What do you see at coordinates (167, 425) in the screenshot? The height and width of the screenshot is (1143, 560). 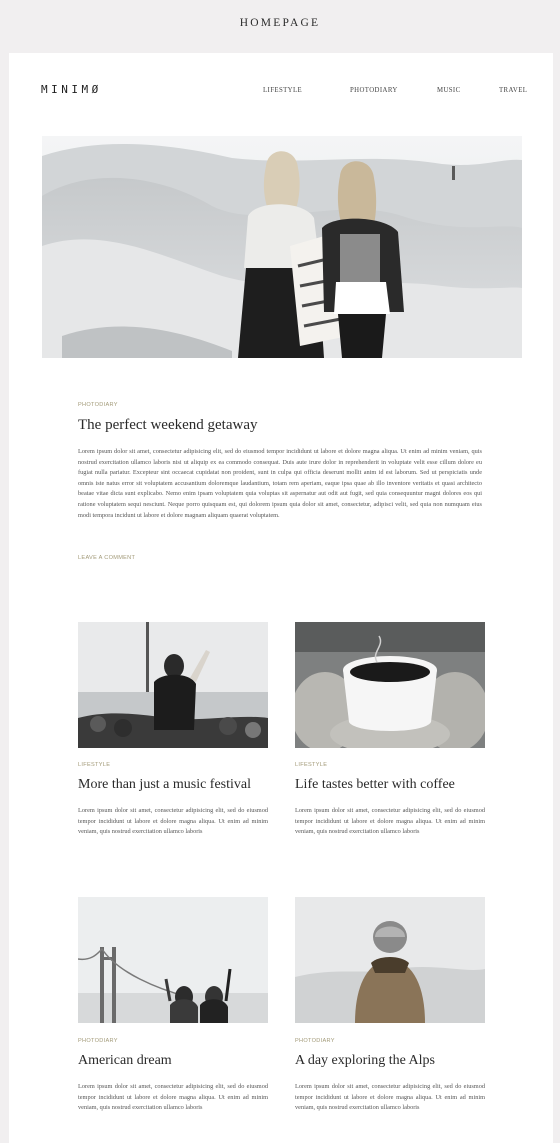 I see `featured-title: The perfect weekend getaway` at bounding box center [167, 425].